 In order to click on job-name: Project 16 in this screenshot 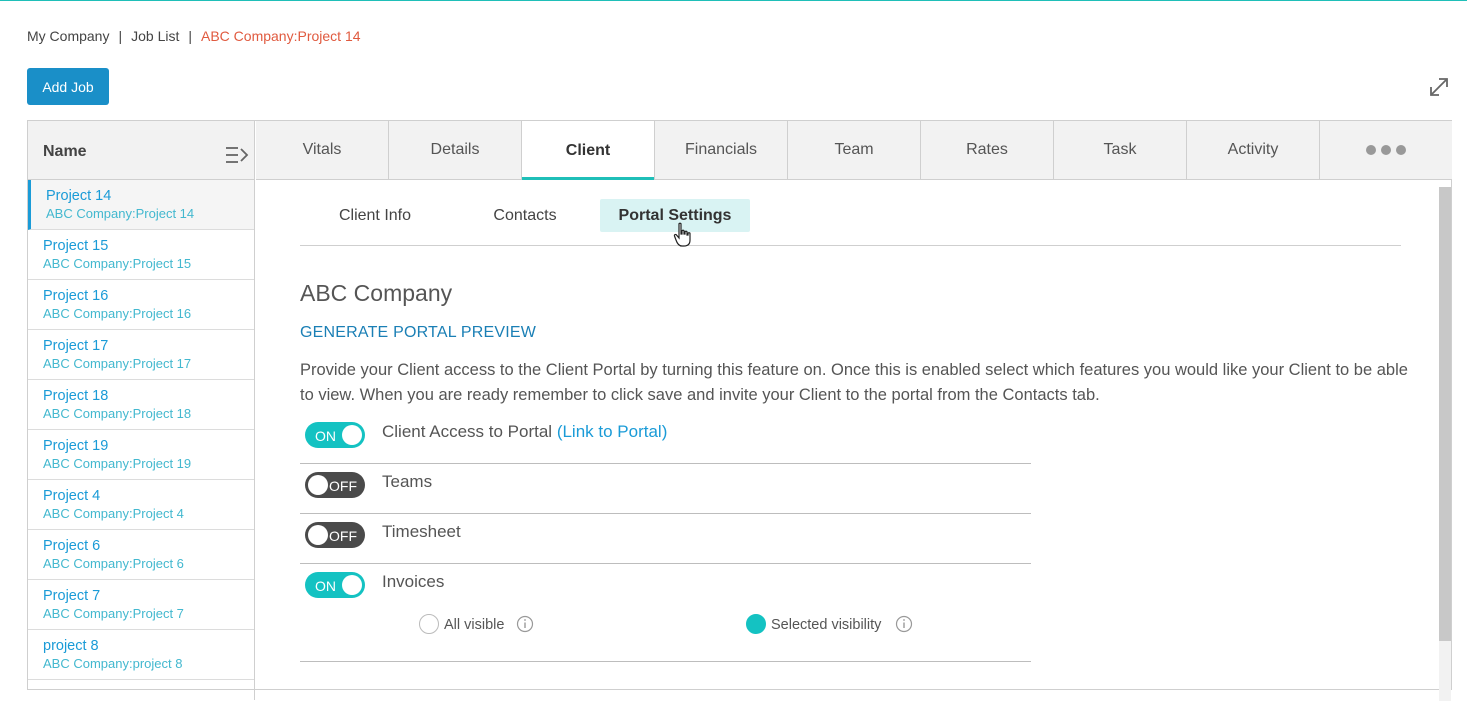, I will do `click(76, 296)`.